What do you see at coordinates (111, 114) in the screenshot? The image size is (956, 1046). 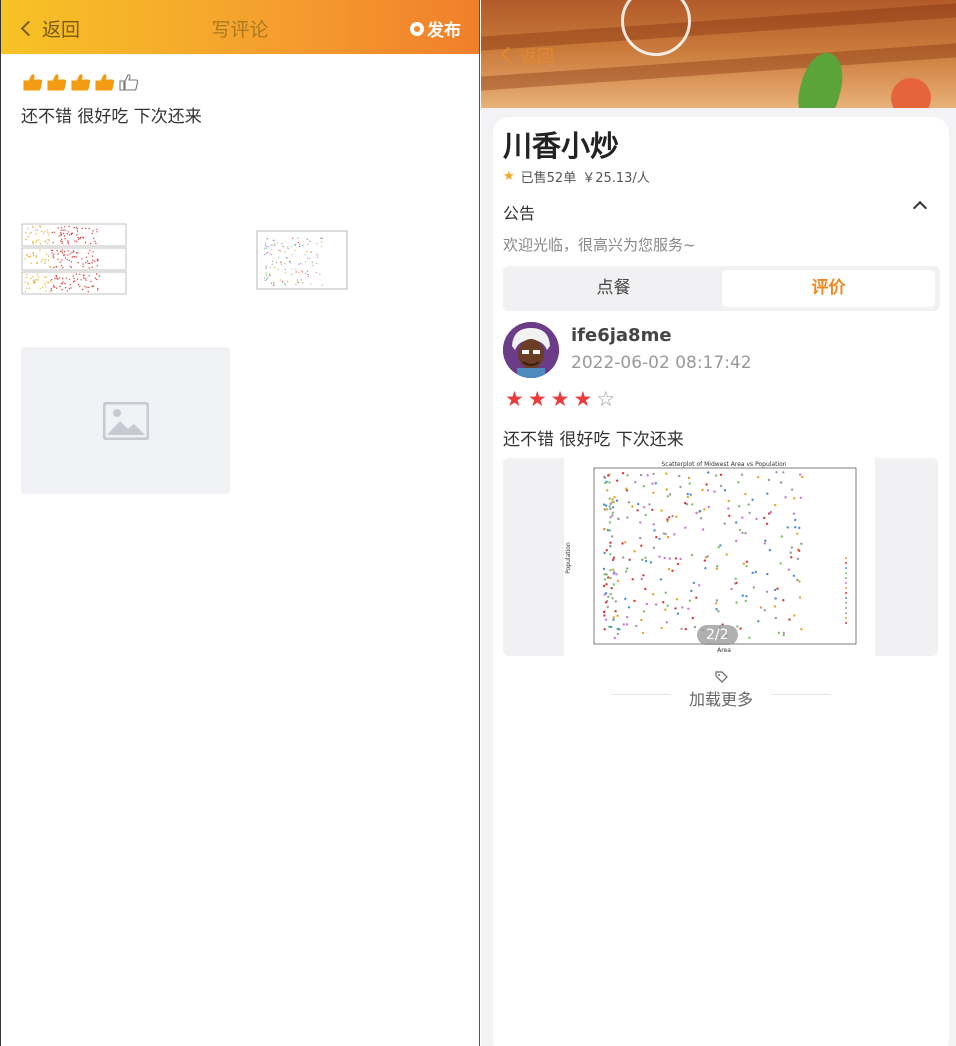 I see `review-input: 还不错 很好吃 下次还来` at bounding box center [111, 114].